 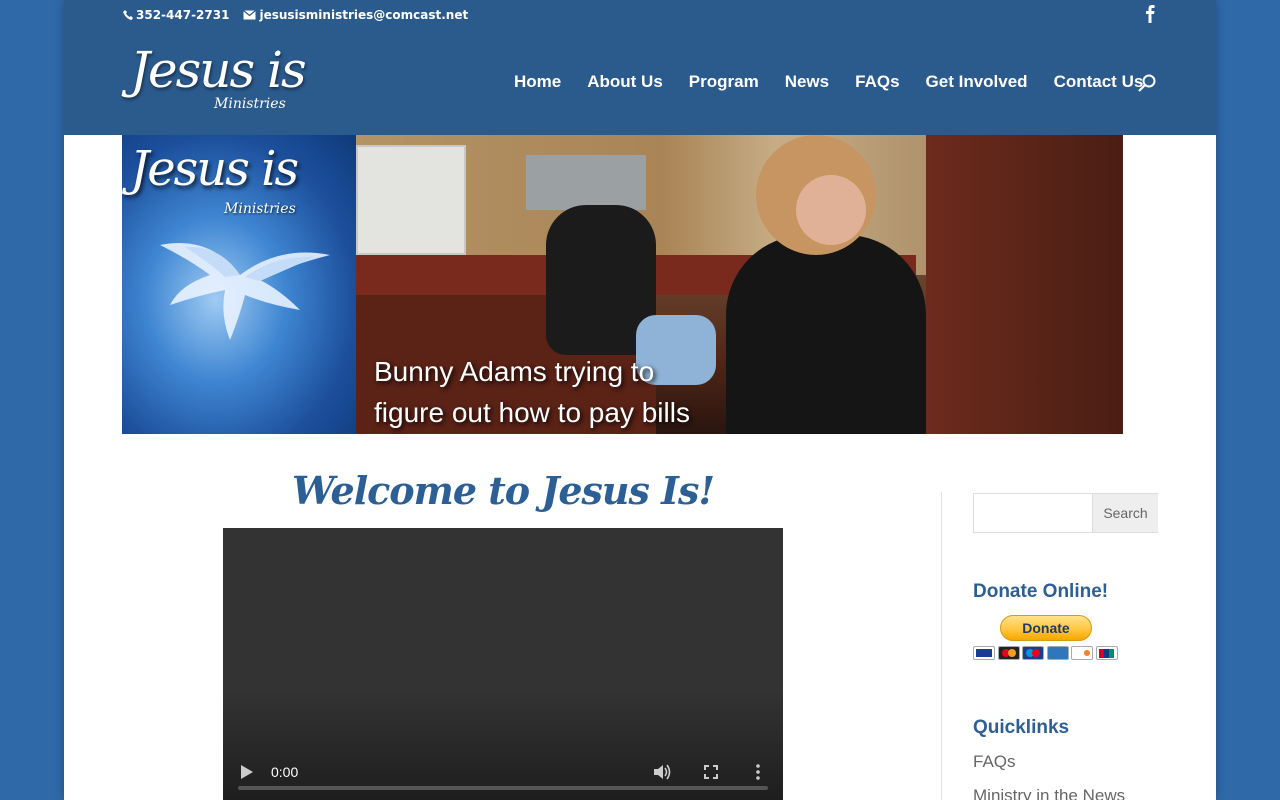 I want to click on banner-logo-panel: Jesus is Ministries, so click(x=239, y=284).